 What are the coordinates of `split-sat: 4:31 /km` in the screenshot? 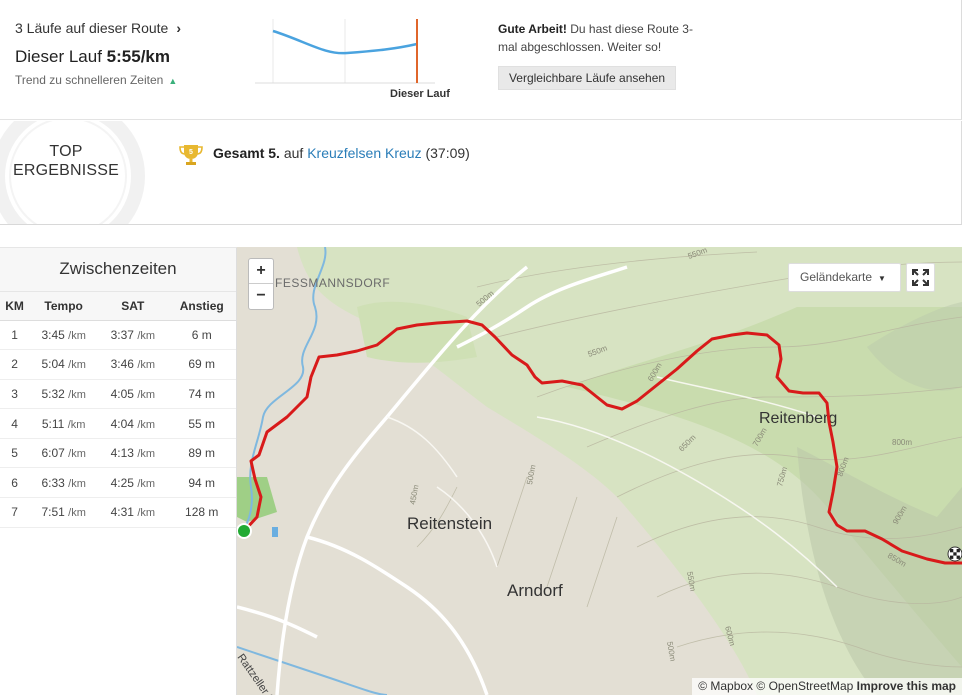 It's located at (133, 512).